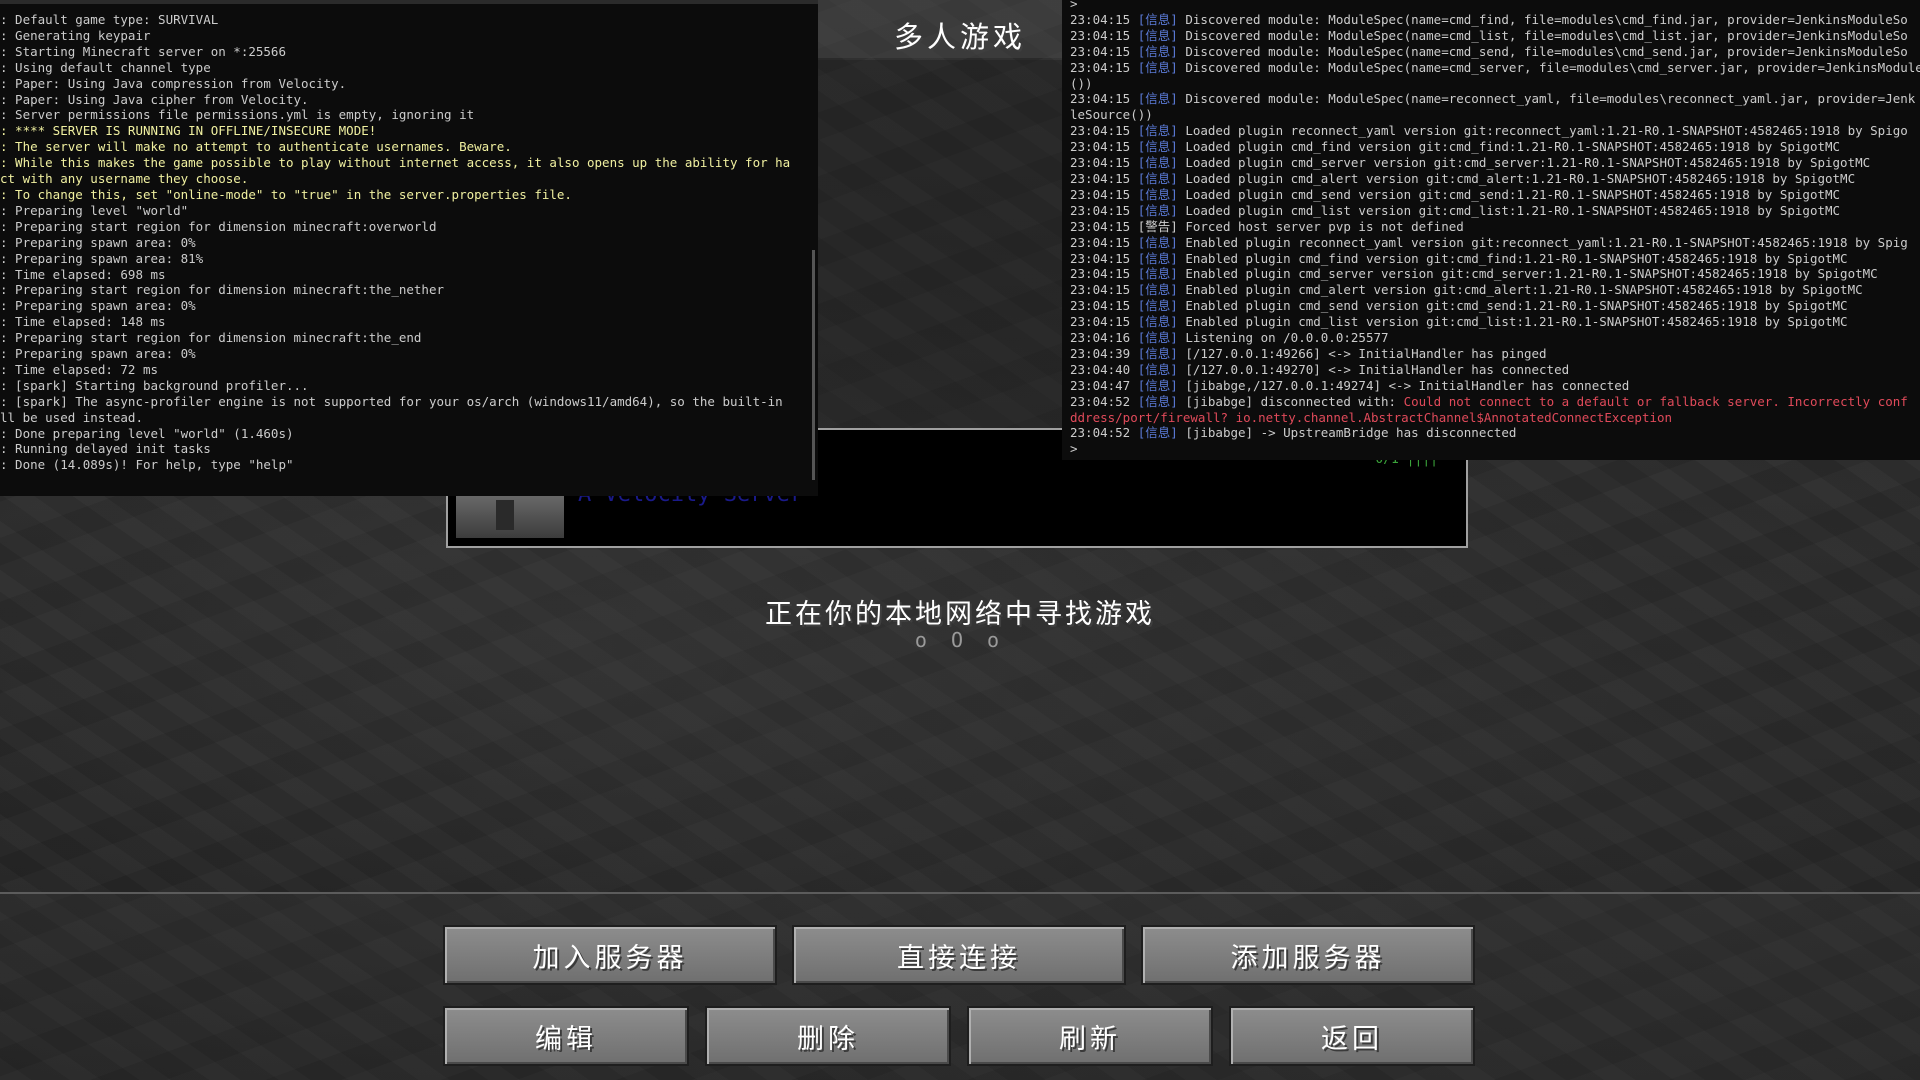 Image resolution: width=1920 pixels, height=1080 pixels. What do you see at coordinates (1111, 115) in the screenshot?
I see `log-message: leSource())` at bounding box center [1111, 115].